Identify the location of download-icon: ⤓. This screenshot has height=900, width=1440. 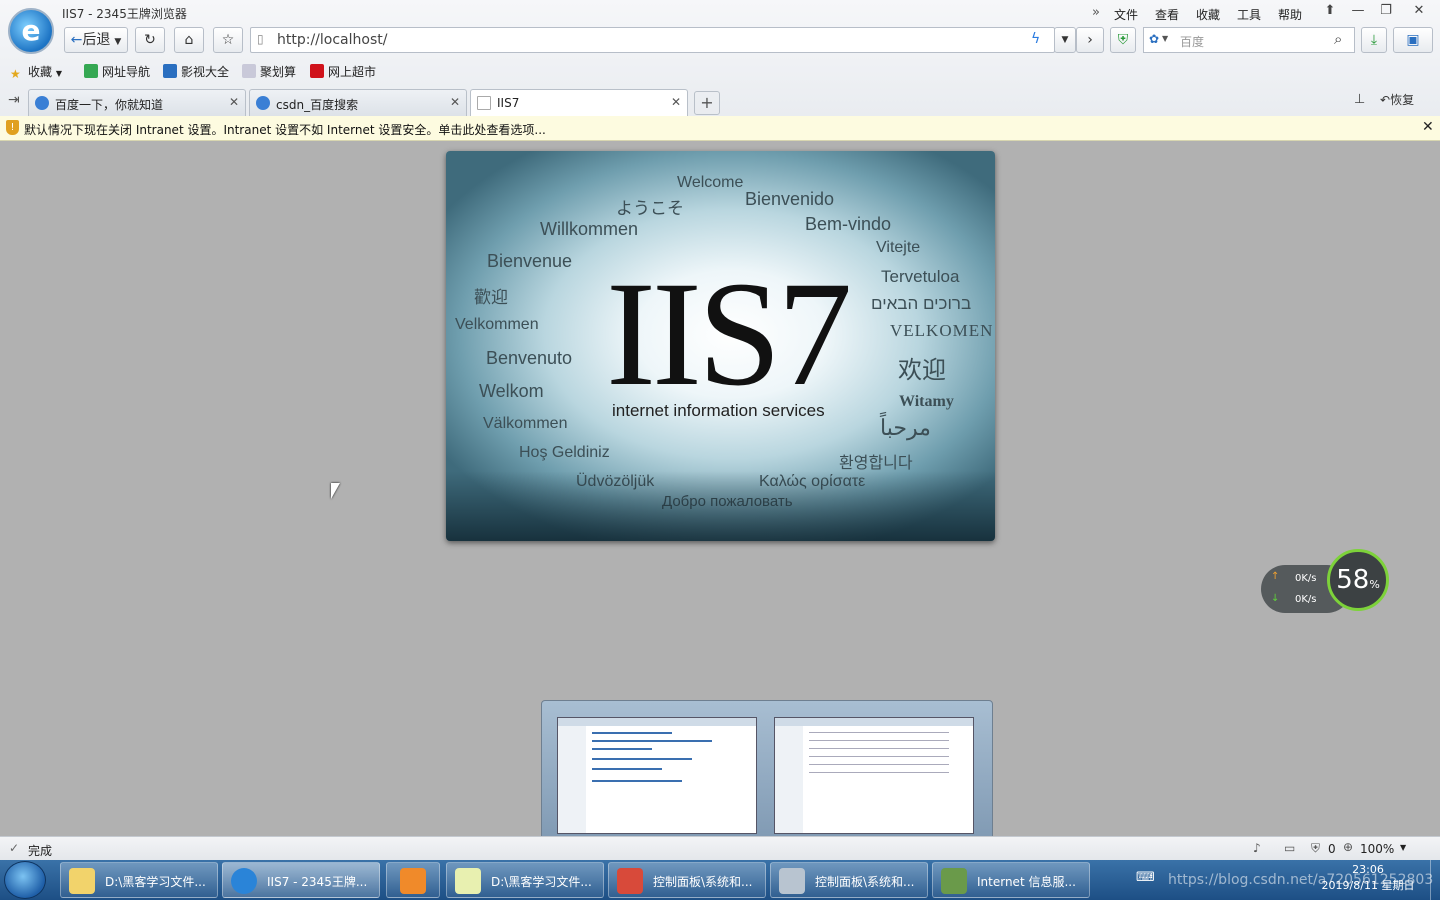
(1374, 40).